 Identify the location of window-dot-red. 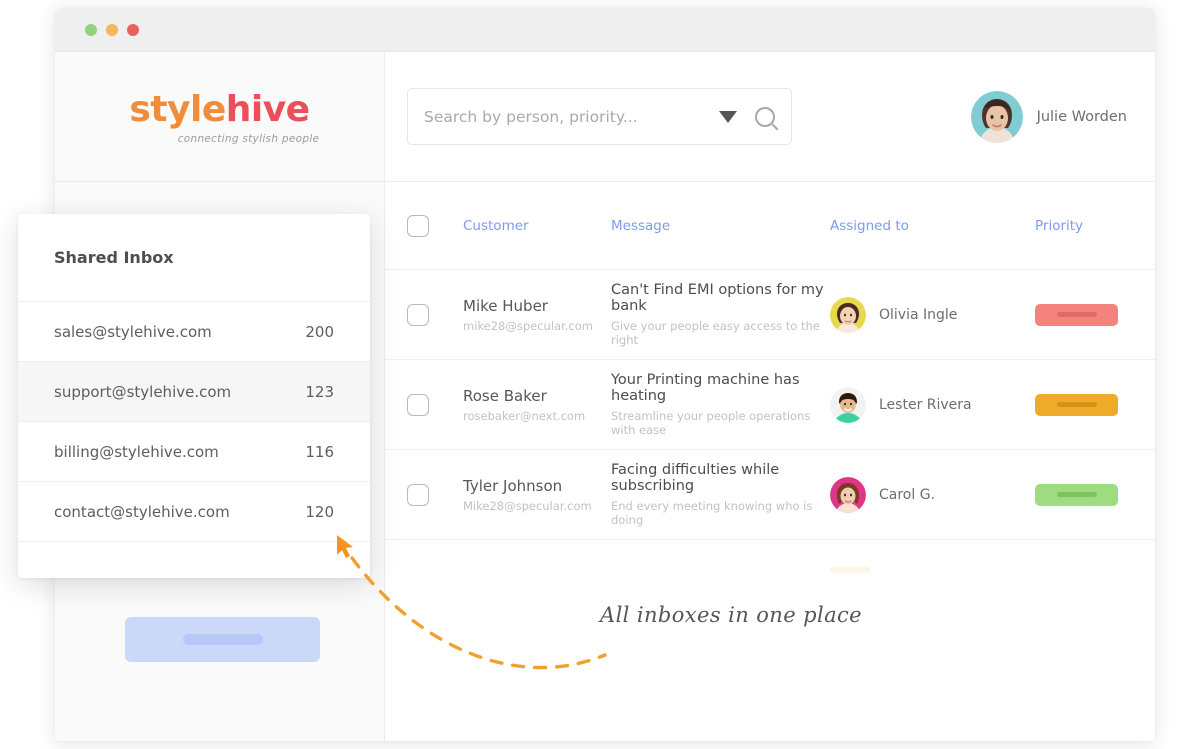
(133, 29).